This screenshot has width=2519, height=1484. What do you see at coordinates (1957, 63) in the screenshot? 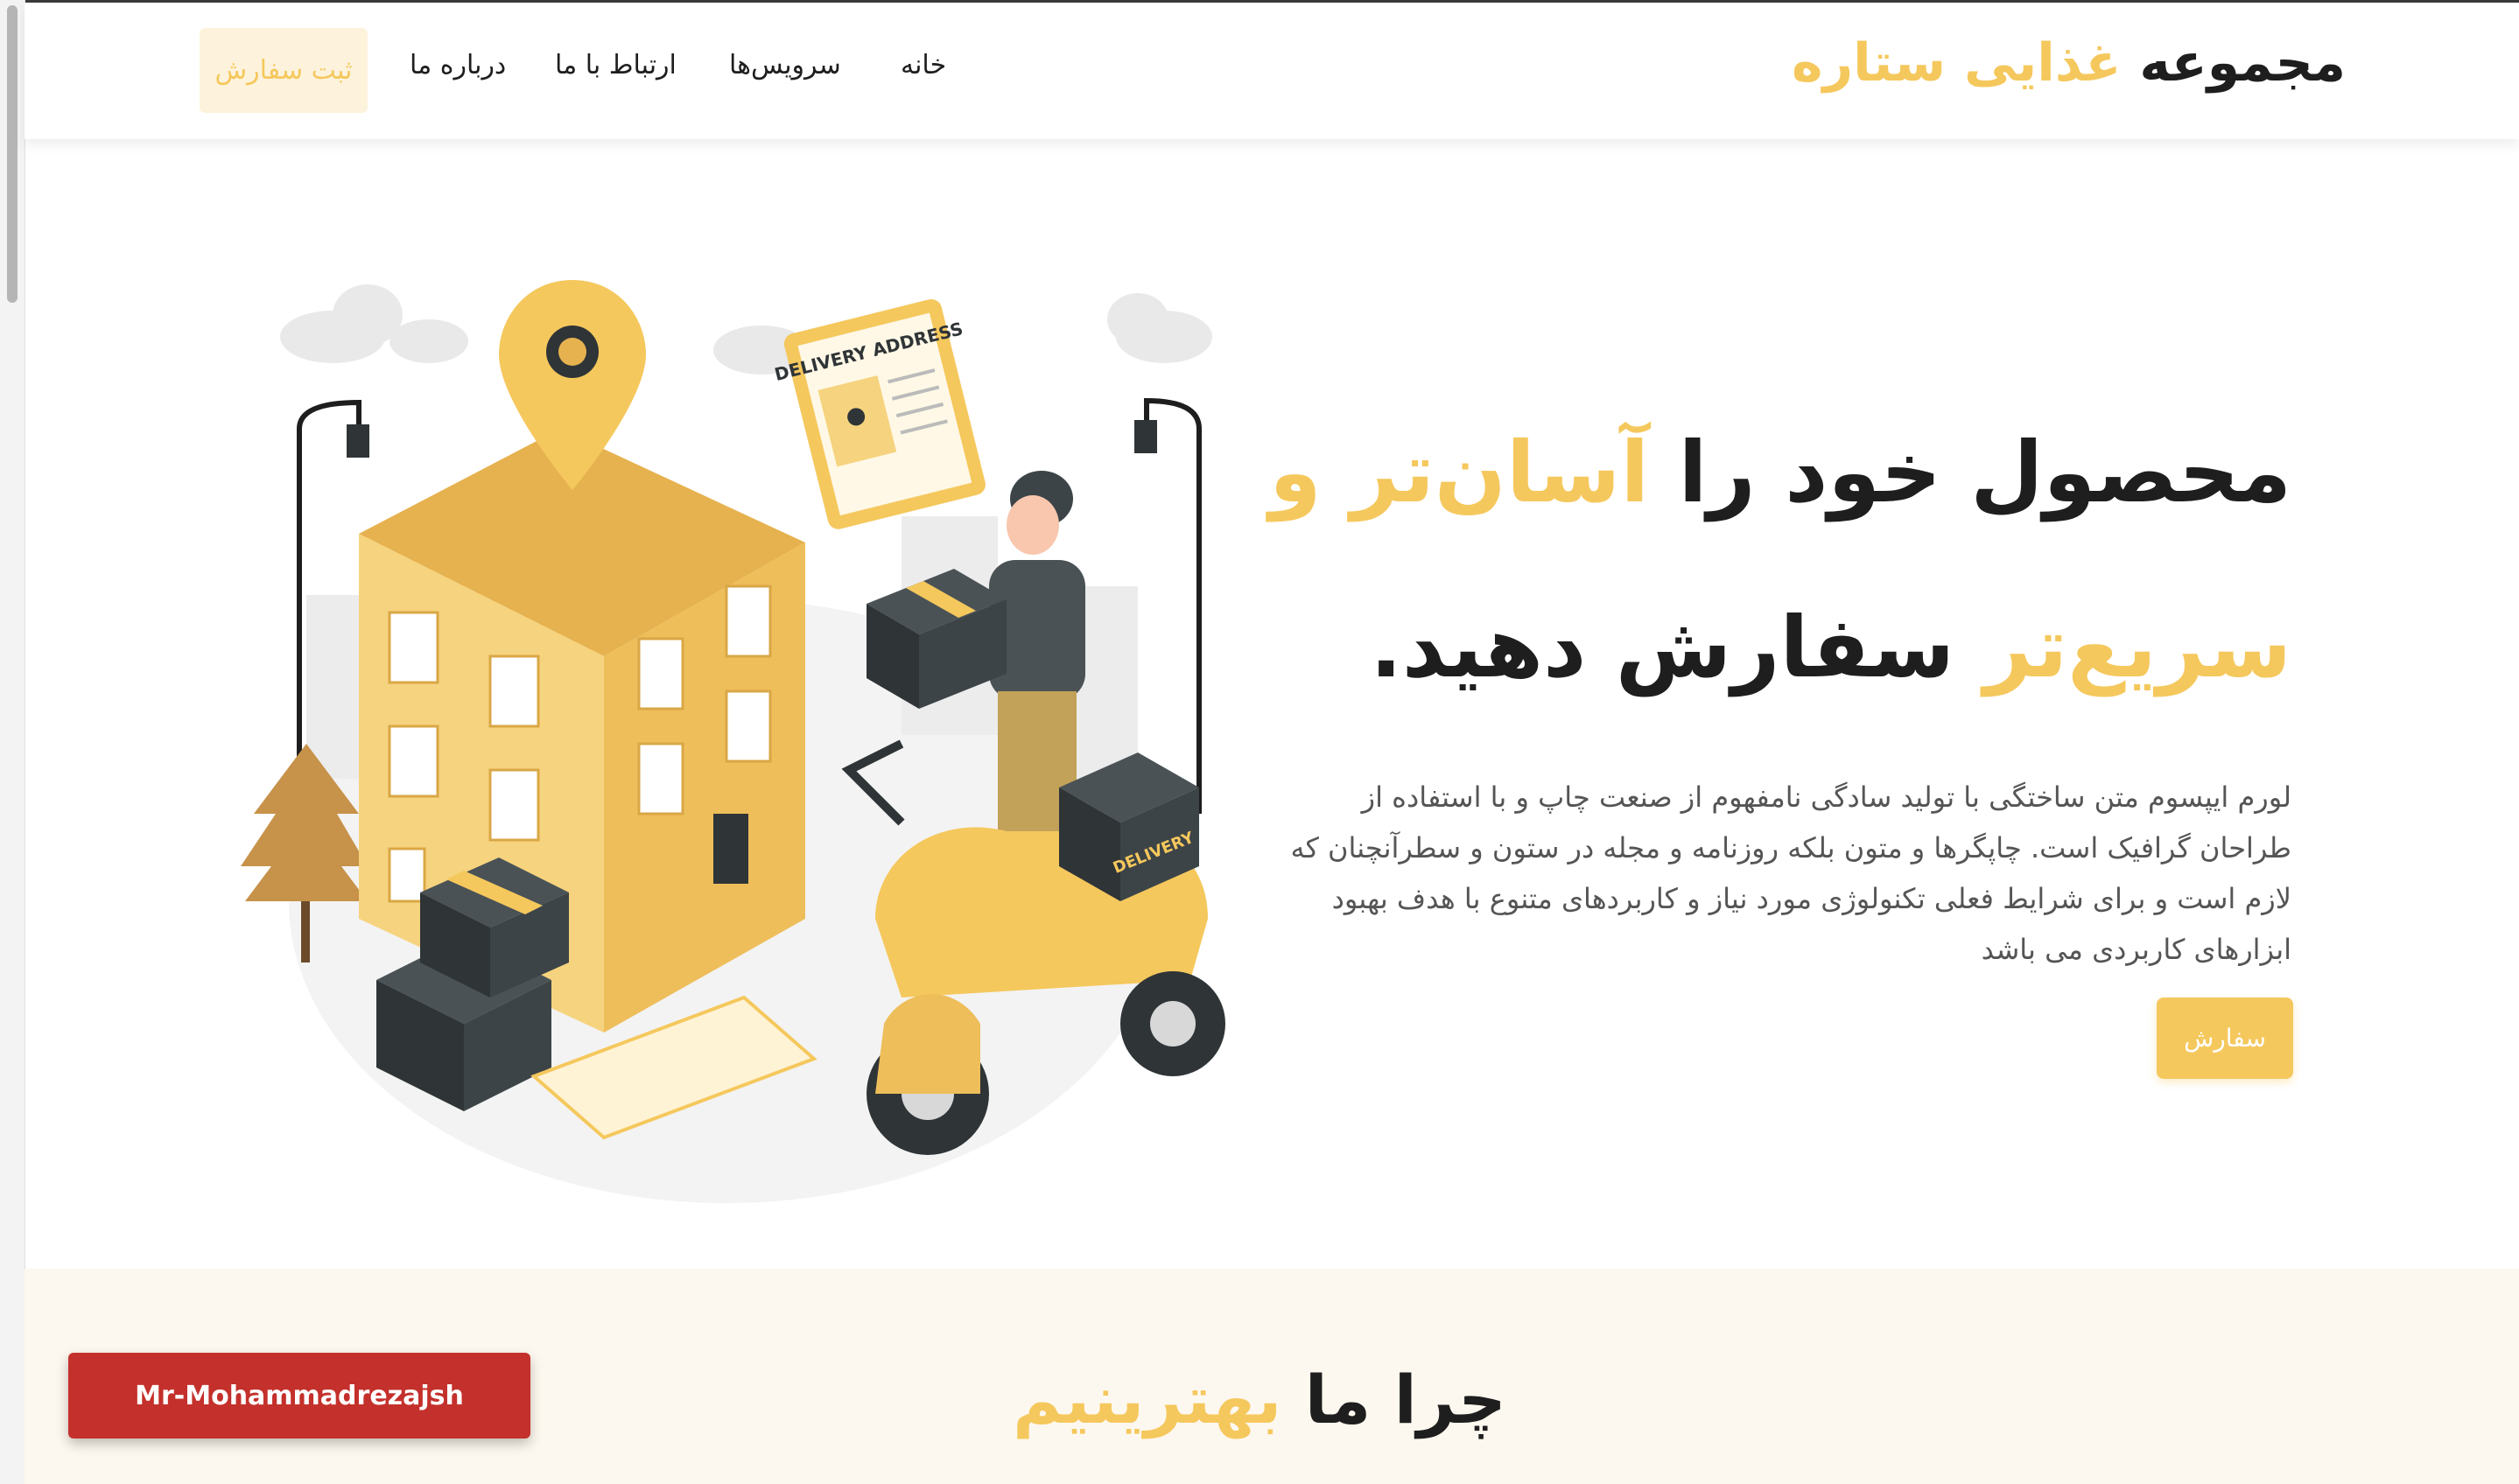
I see `brand-highlight: غذایی ستاره` at bounding box center [1957, 63].